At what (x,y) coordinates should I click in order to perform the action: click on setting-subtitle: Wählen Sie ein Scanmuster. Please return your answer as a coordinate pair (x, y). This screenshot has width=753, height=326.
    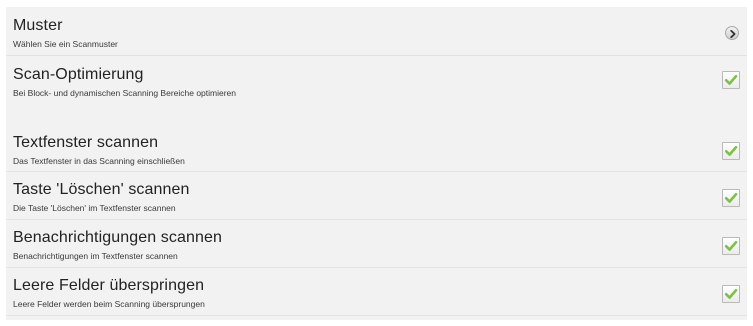
    Looking at the image, I should click on (65, 44).